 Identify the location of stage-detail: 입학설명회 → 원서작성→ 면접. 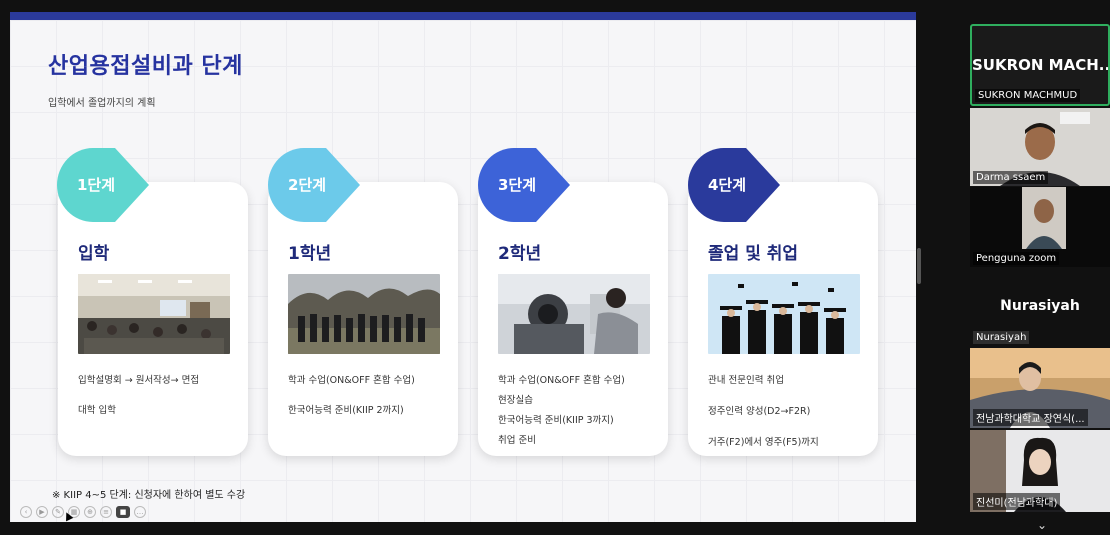
(139, 380).